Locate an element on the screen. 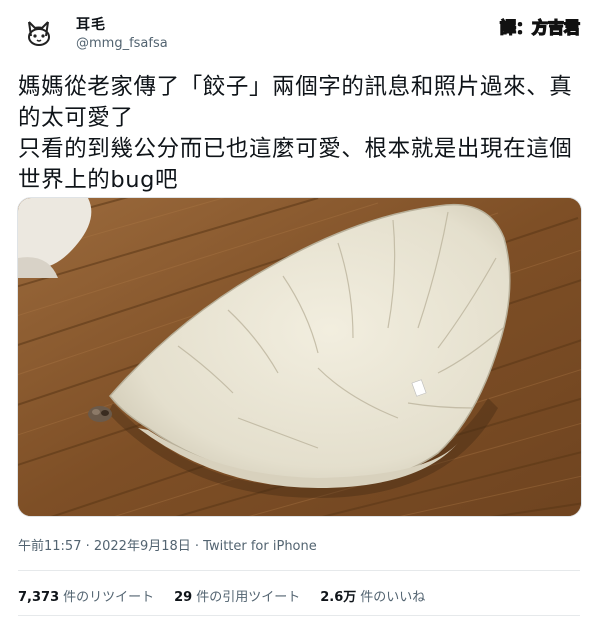 The image size is (598, 630). tweet-stats: 7,373 件のリツイート 29 件の引用ツイート 2.6万 件のいいね is located at coordinates (221, 595).